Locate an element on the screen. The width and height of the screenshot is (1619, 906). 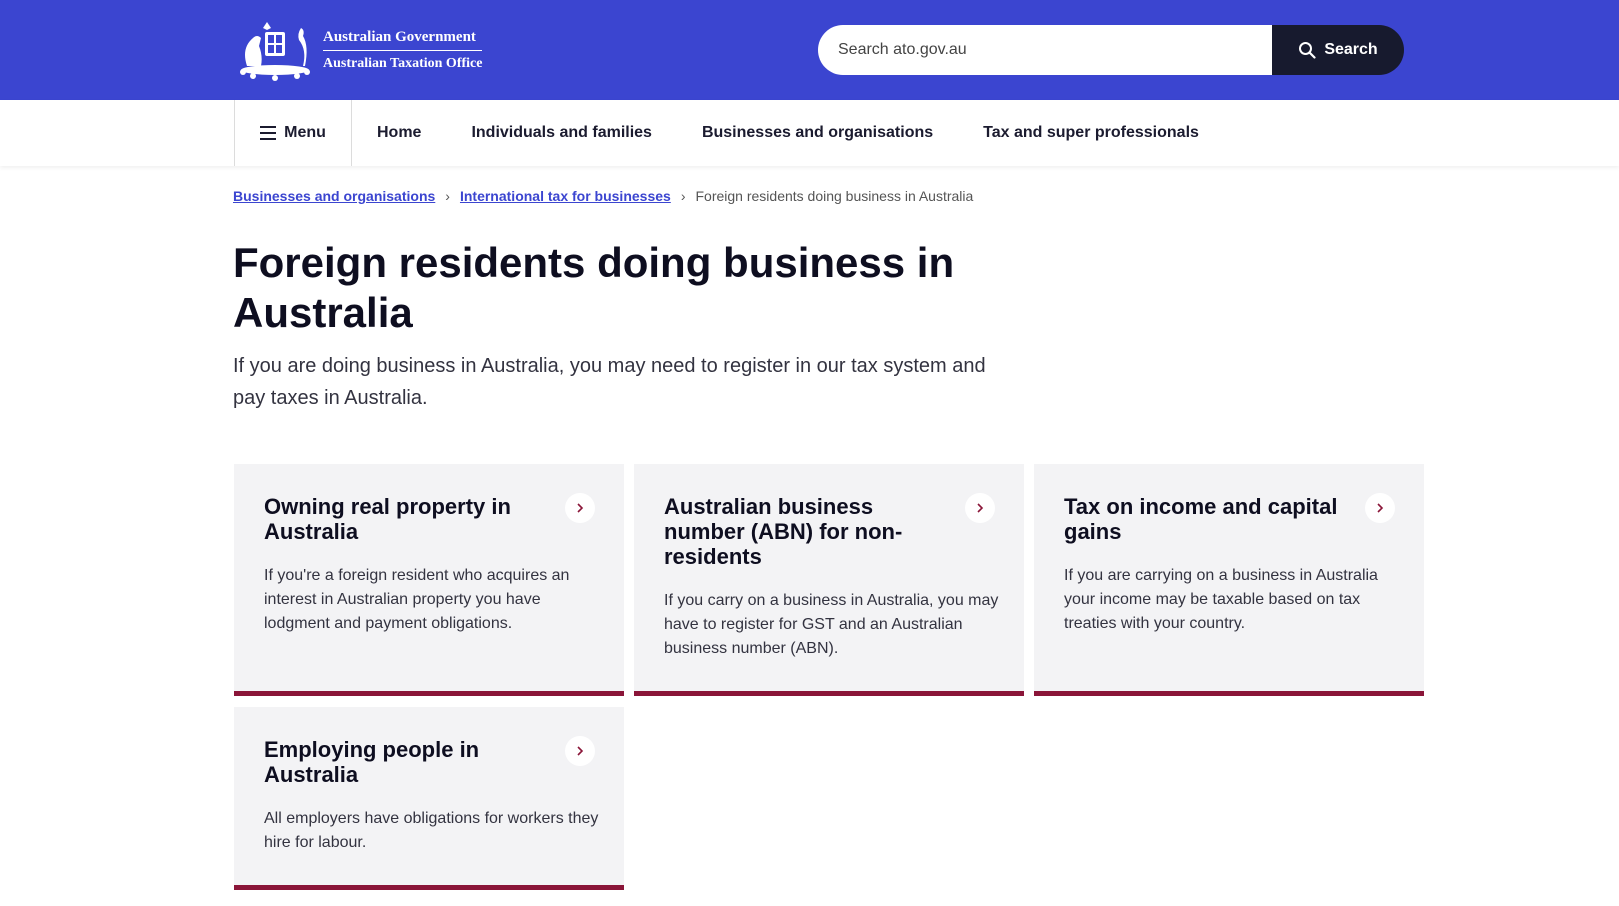
nav-link-individuals: Individuals and families is located at coordinates (561, 133).